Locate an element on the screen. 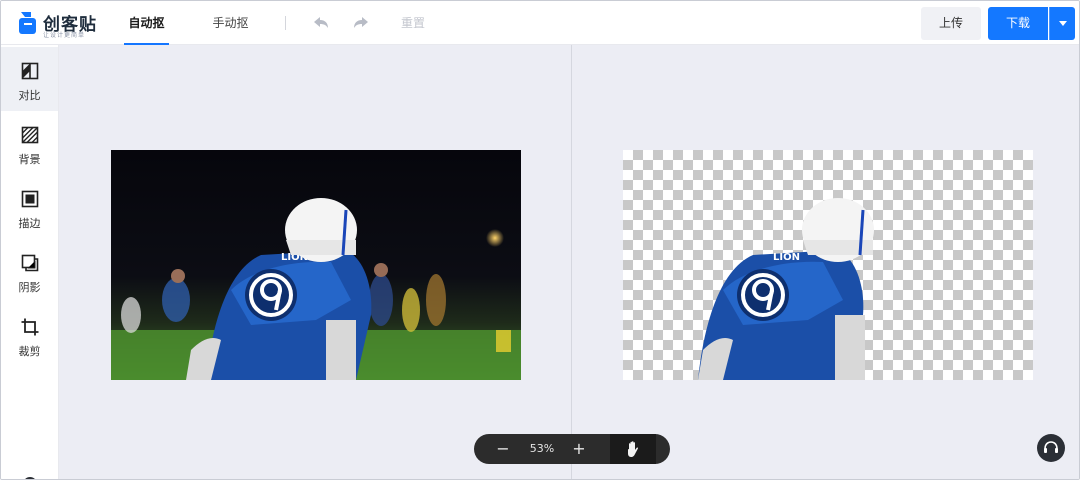 The image size is (1080, 480). compare-divider is located at coordinates (571, 262).